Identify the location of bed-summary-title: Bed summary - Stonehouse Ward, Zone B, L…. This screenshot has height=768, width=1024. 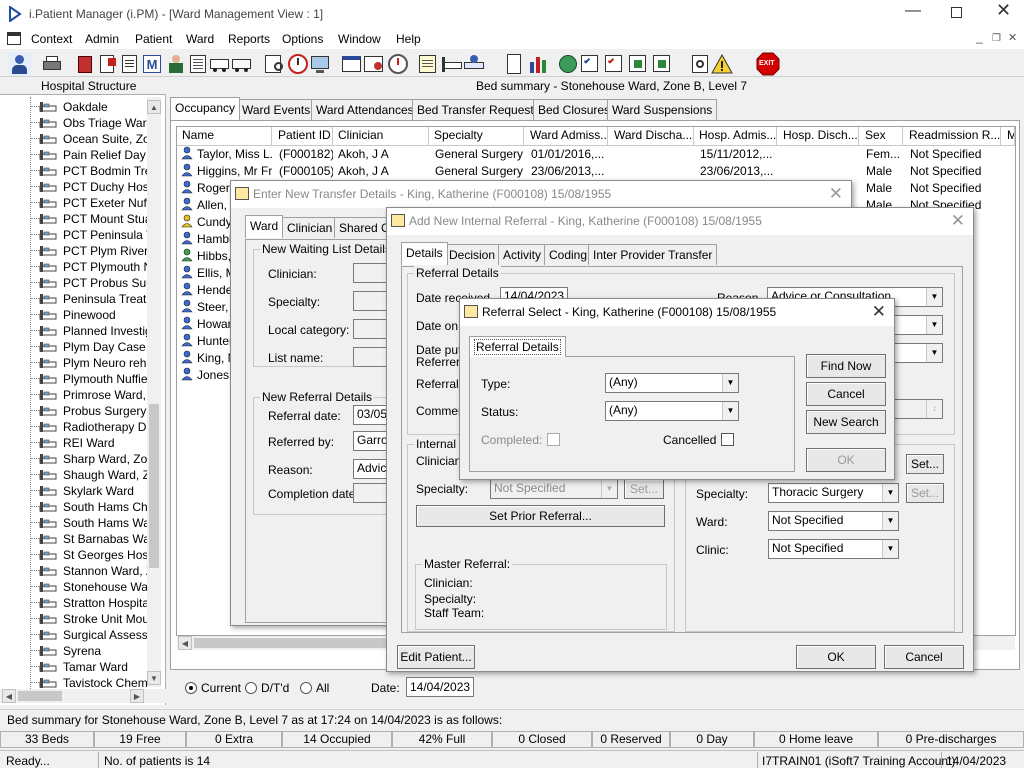
(612, 86).